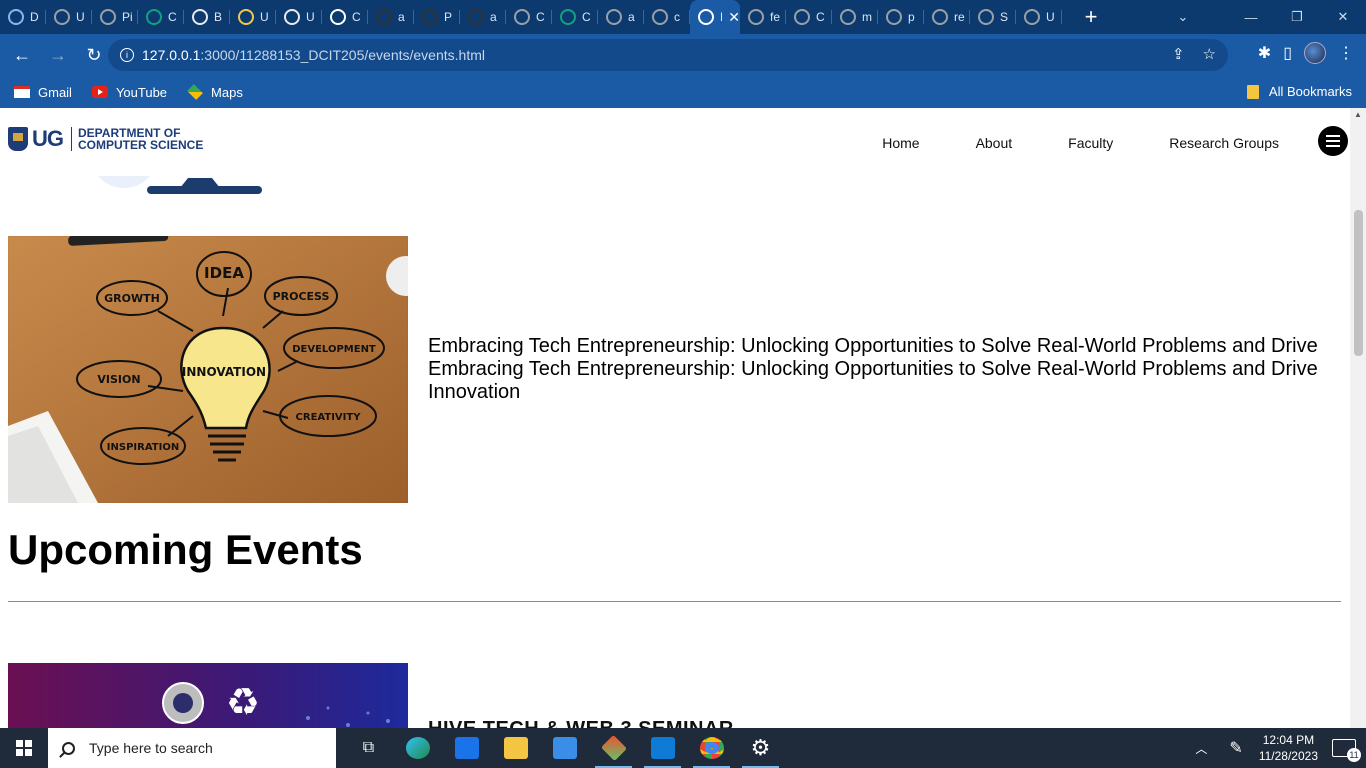 The image size is (1366, 768). Describe the element at coordinates (368, 748) in the screenshot. I see `task-view-icon: ⧉` at that location.